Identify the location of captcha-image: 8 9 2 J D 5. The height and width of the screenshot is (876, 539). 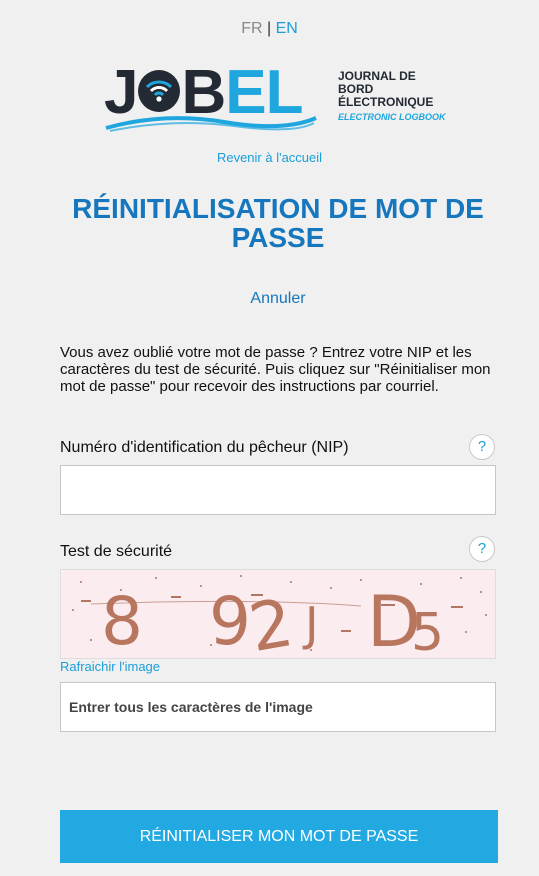
(278, 614).